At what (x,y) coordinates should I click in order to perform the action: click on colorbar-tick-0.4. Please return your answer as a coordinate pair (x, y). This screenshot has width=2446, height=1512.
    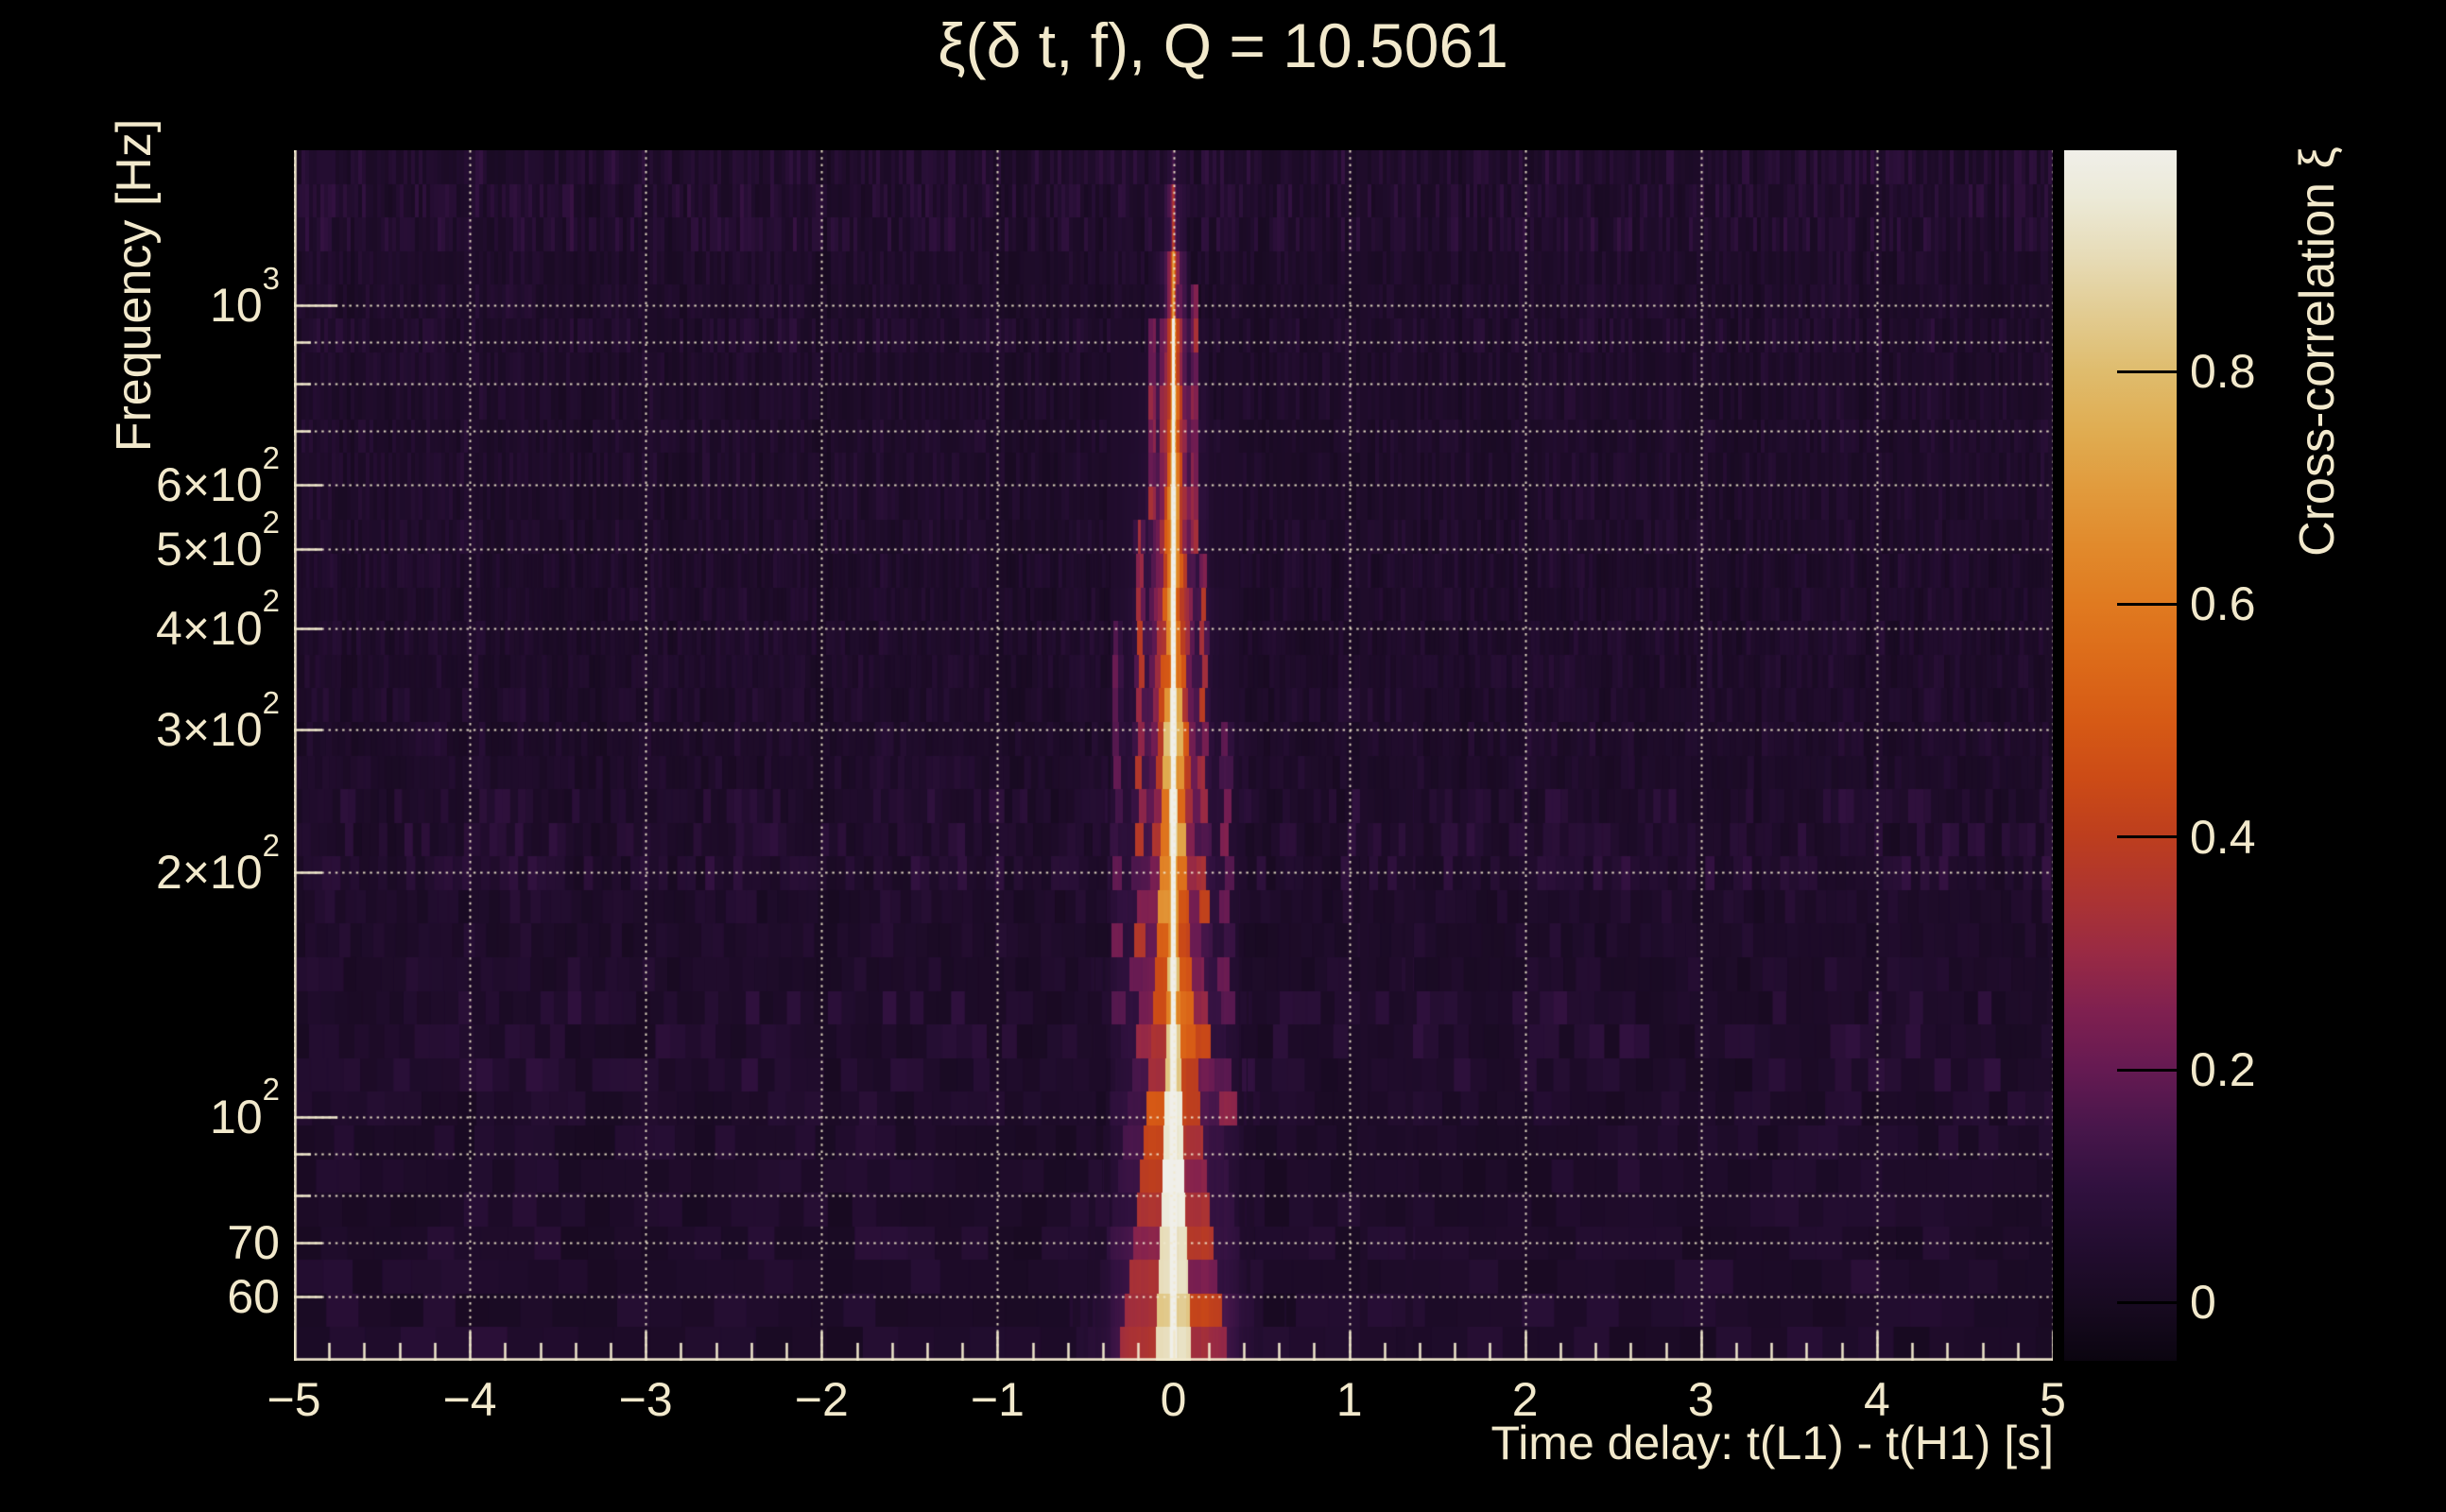
    Looking at the image, I should click on (2147, 837).